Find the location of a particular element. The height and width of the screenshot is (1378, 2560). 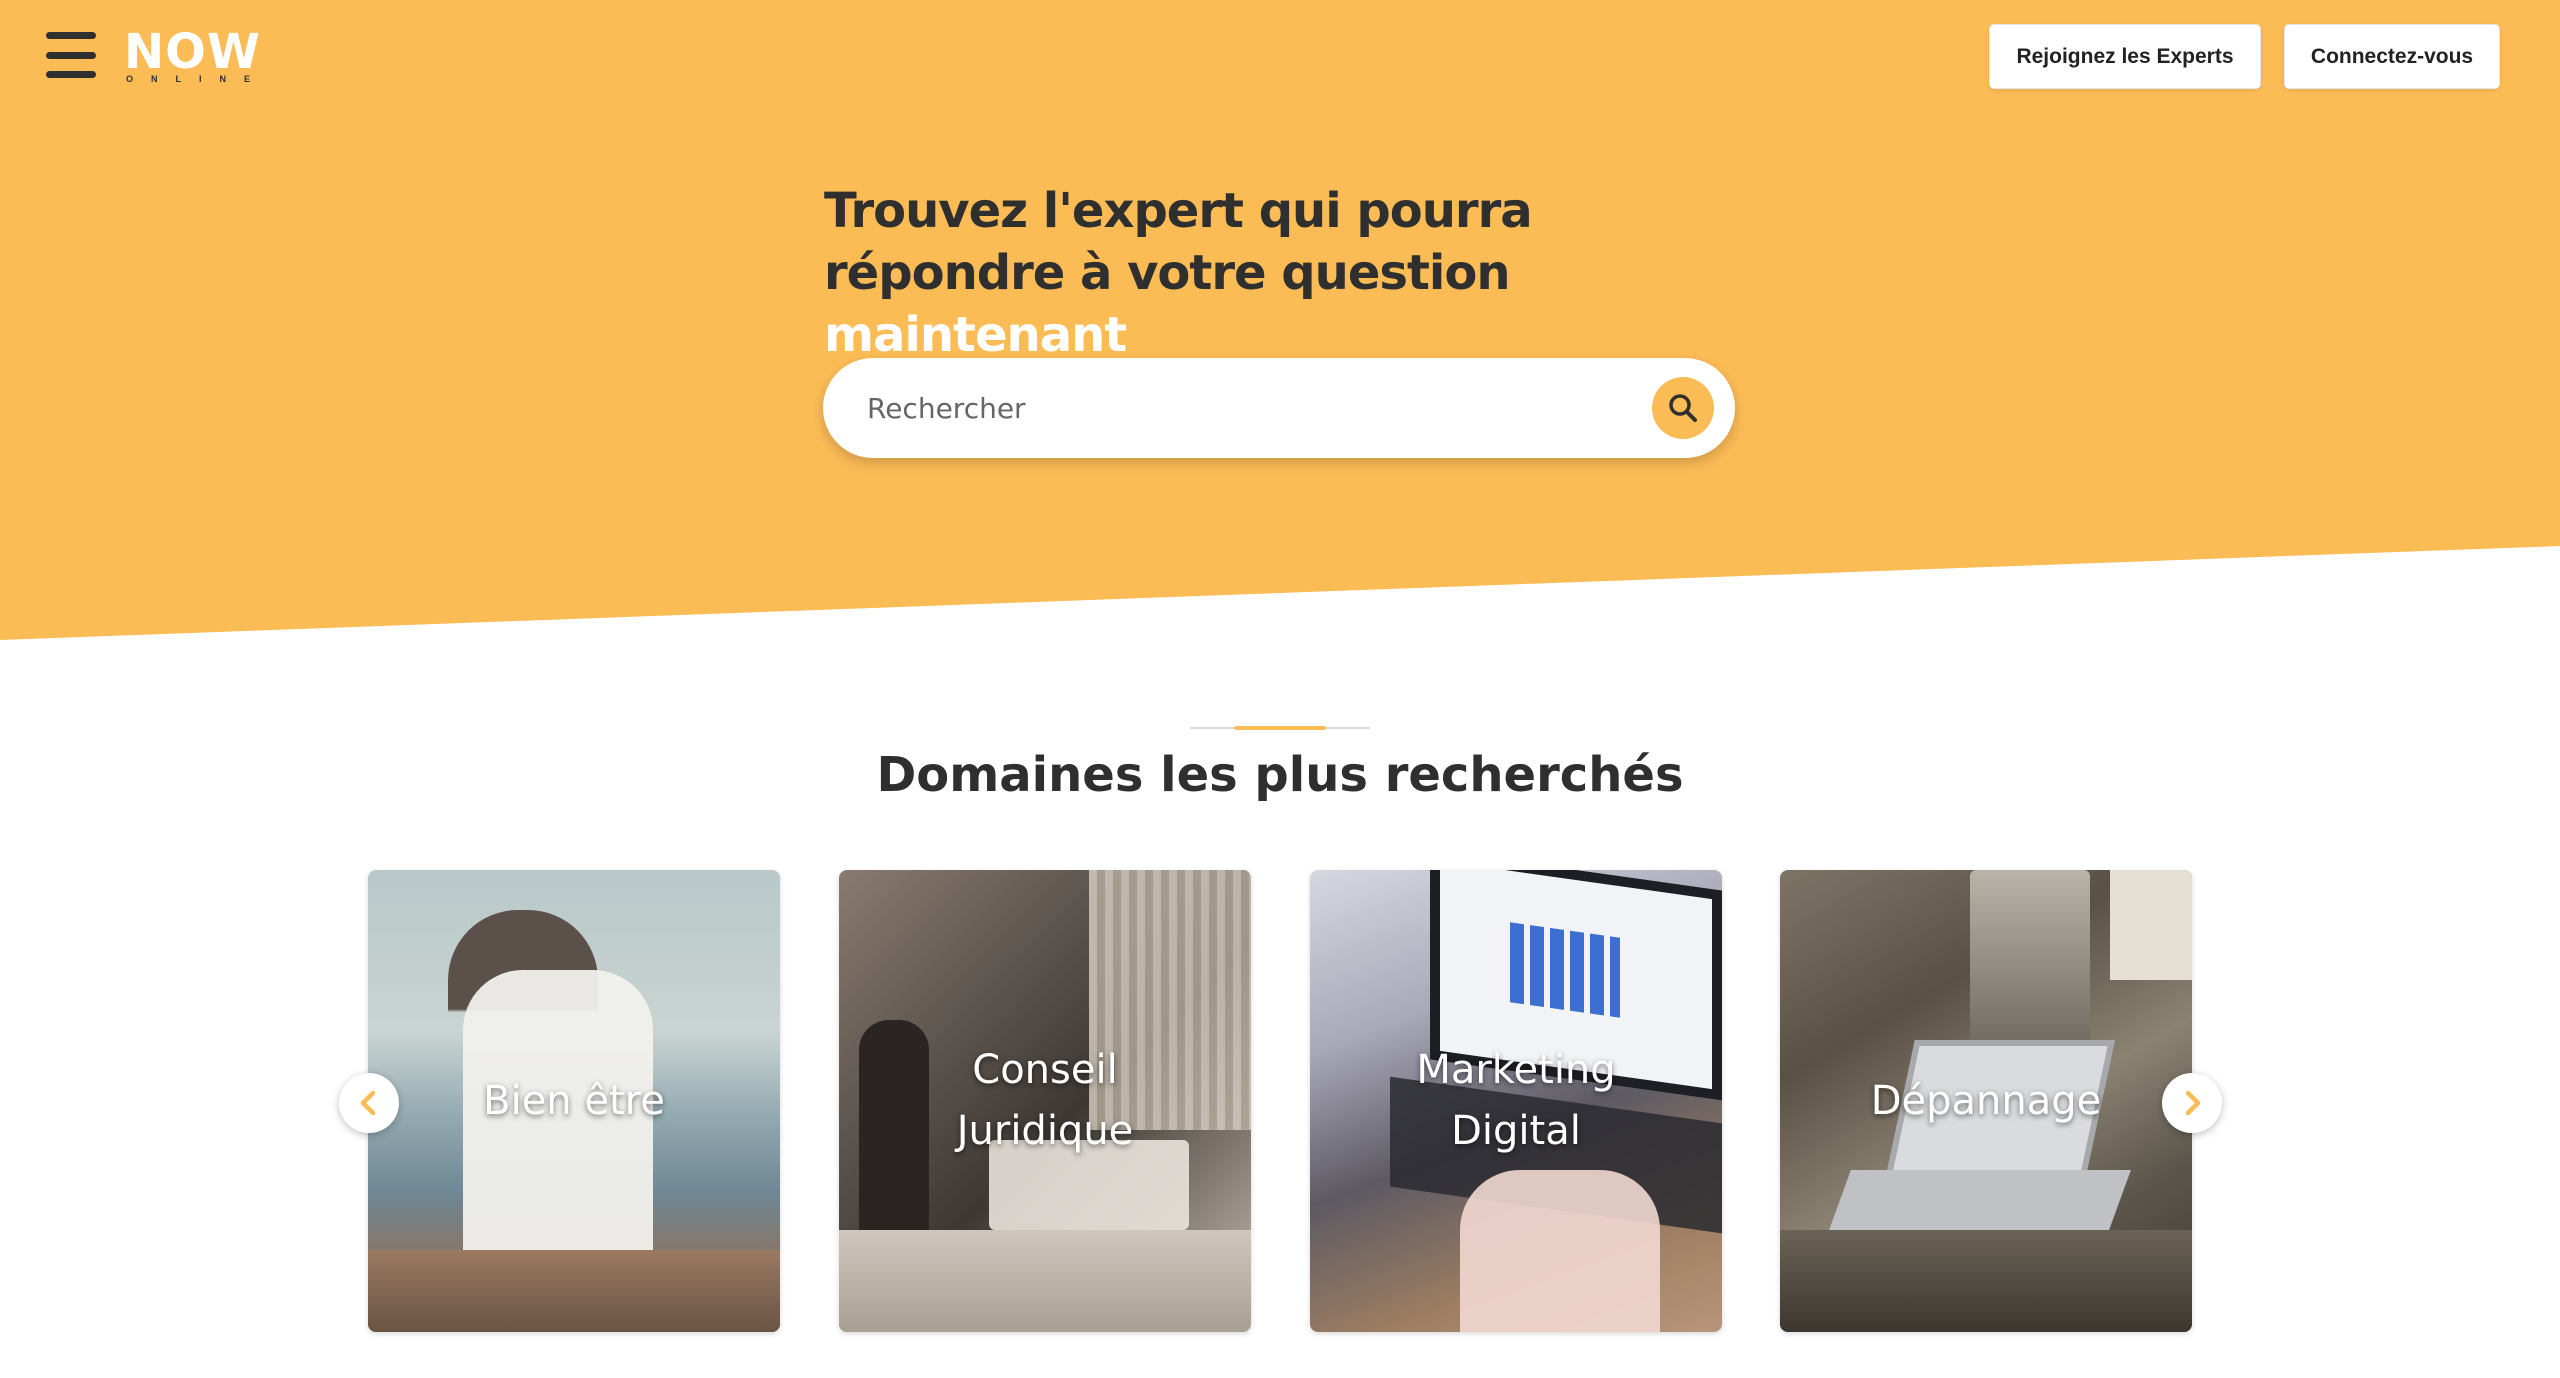

card-label: Conseil Juridique is located at coordinates (1045, 1100).